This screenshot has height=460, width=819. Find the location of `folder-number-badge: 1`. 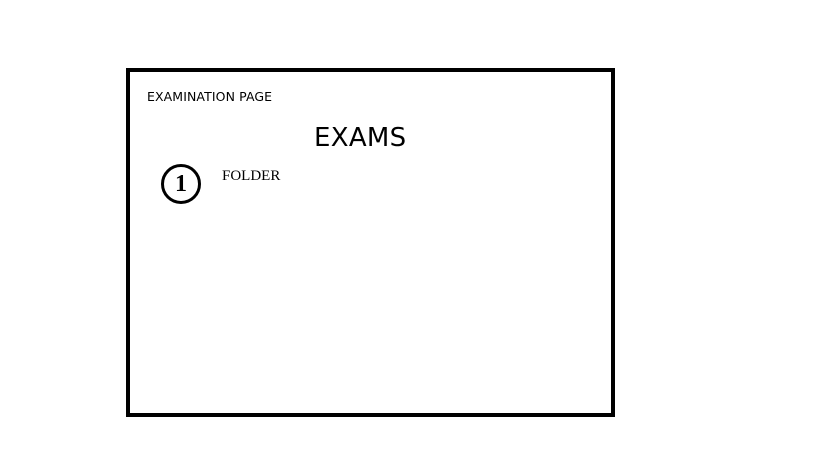

folder-number-badge: 1 is located at coordinates (181, 184).